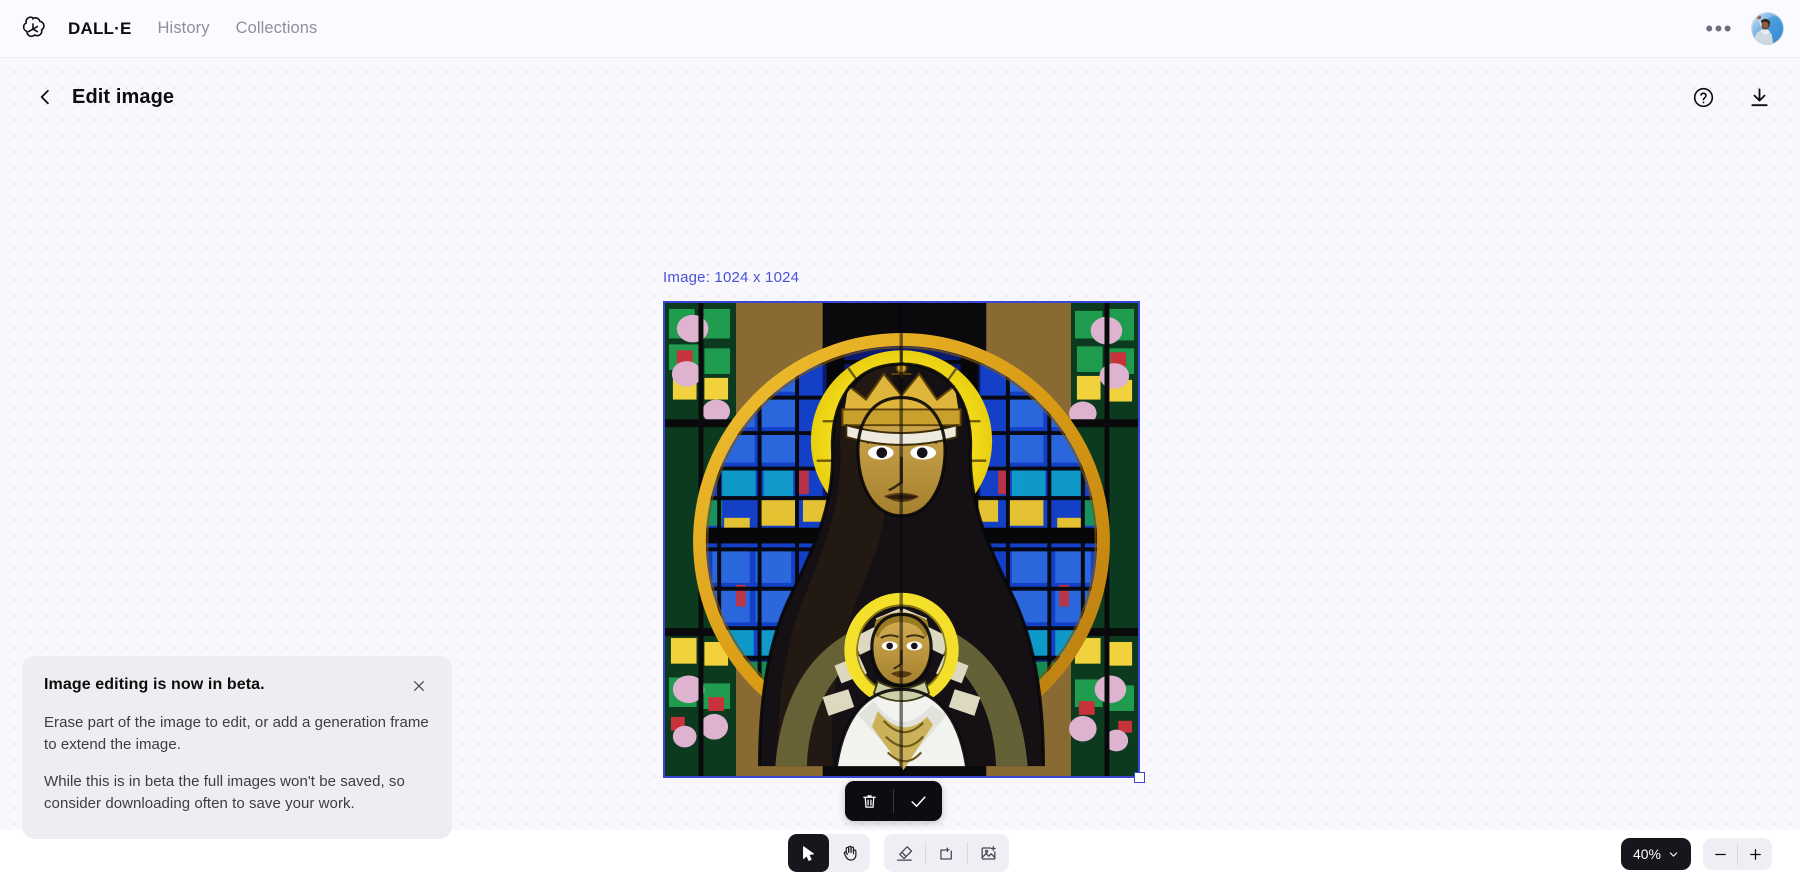 The width and height of the screenshot is (1800, 872). I want to click on eraser-tool, so click(904, 853).